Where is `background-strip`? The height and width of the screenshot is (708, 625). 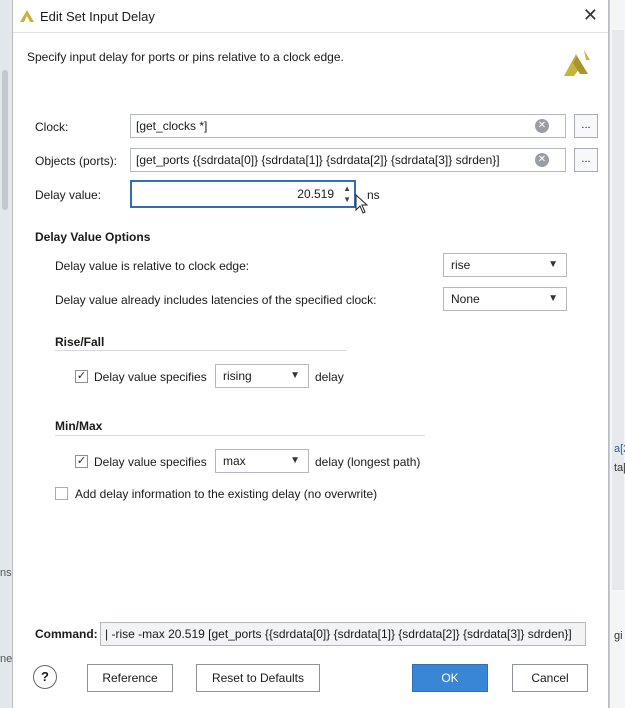 background-strip is located at coordinates (618, 310).